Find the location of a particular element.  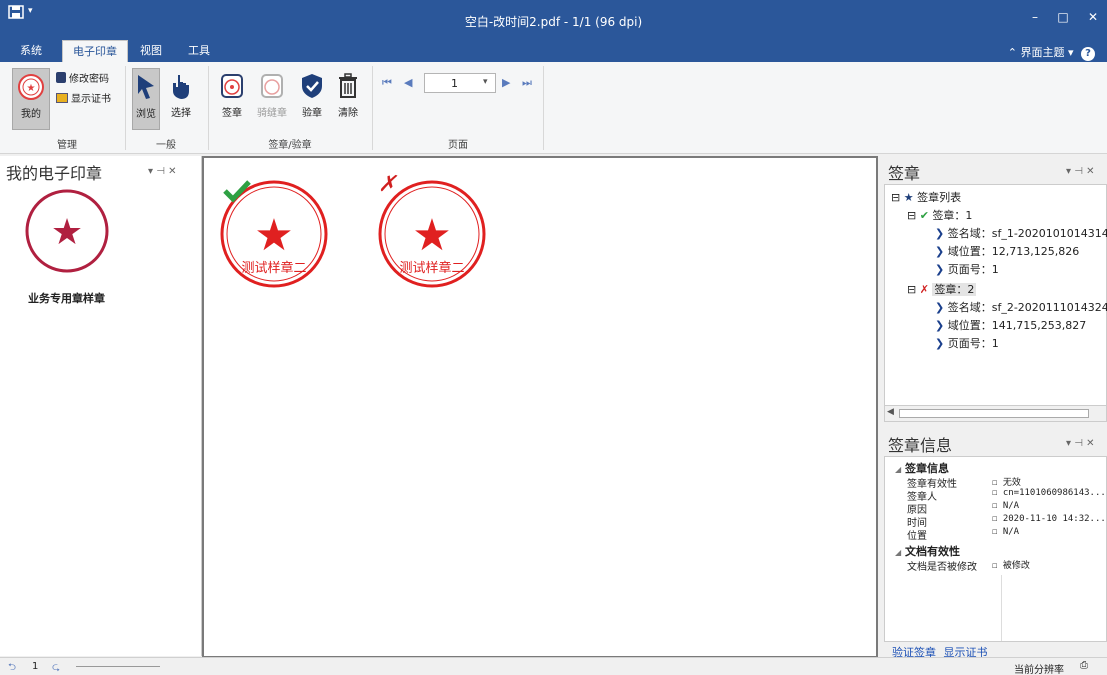

tree-item-signature-2: ⊟ ✗ 签章：2 is located at coordinates (942, 289).